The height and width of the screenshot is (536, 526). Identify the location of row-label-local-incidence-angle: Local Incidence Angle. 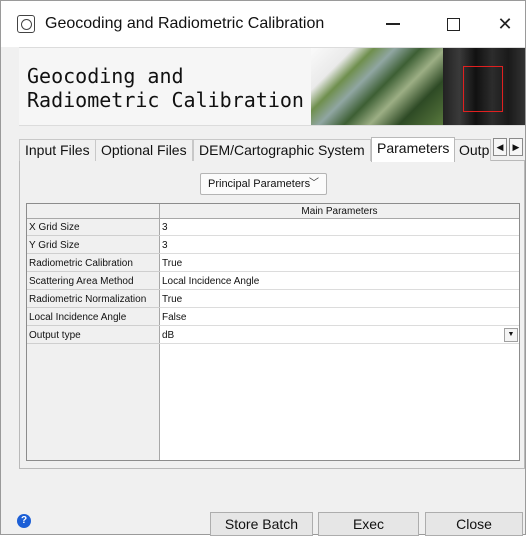
(93, 317).